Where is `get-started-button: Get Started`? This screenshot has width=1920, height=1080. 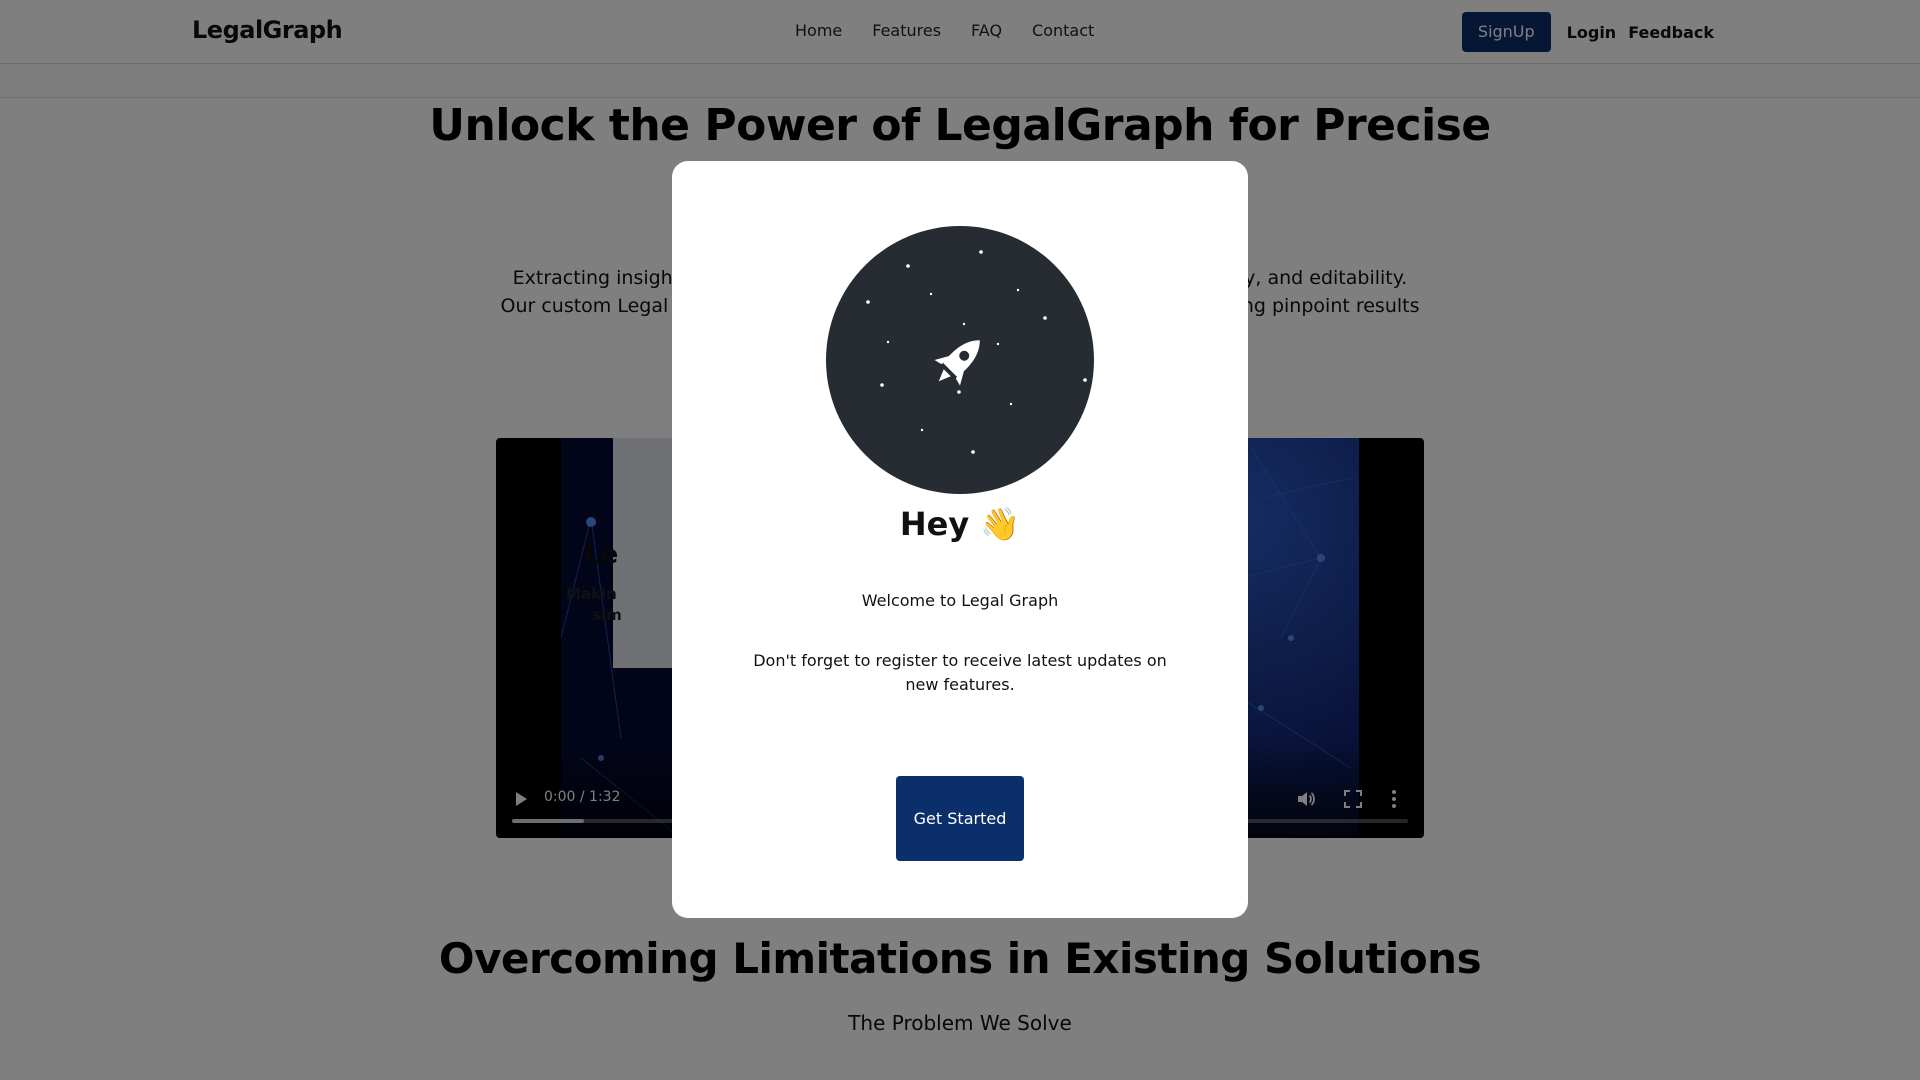
get-started-button: Get Started is located at coordinates (960, 818).